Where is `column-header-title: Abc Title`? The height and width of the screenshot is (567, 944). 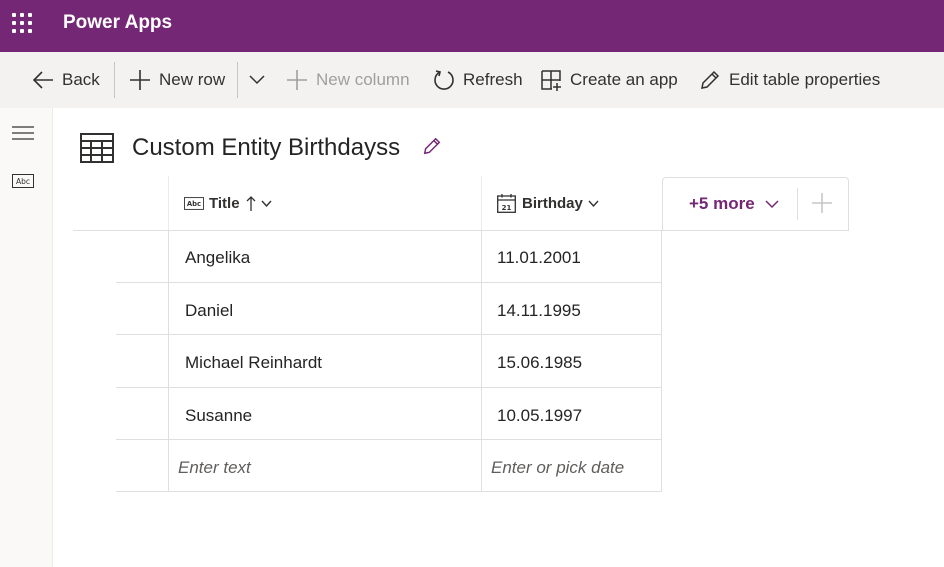 column-header-title: Abc Title is located at coordinates (228, 203).